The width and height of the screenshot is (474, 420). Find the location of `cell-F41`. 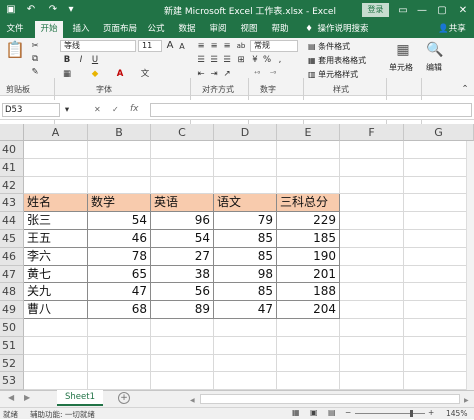

cell-F41 is located at coordinates (372, 167).